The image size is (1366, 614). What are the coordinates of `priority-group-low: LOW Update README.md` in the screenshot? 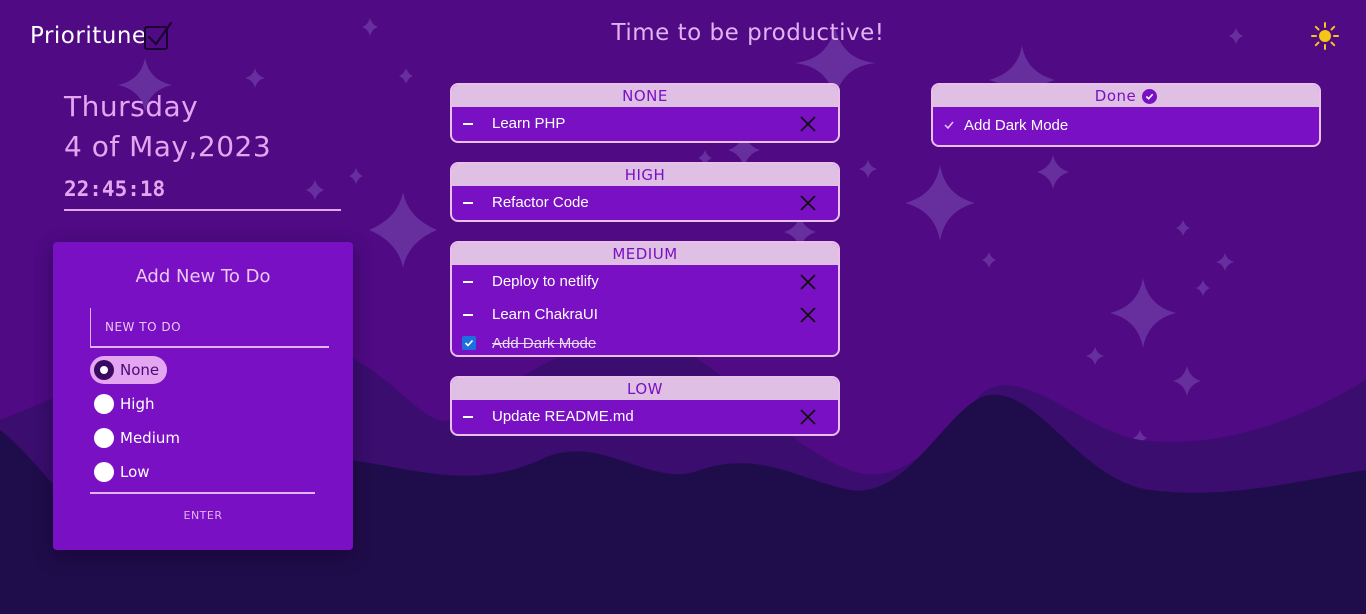 It's located at (645, 406).